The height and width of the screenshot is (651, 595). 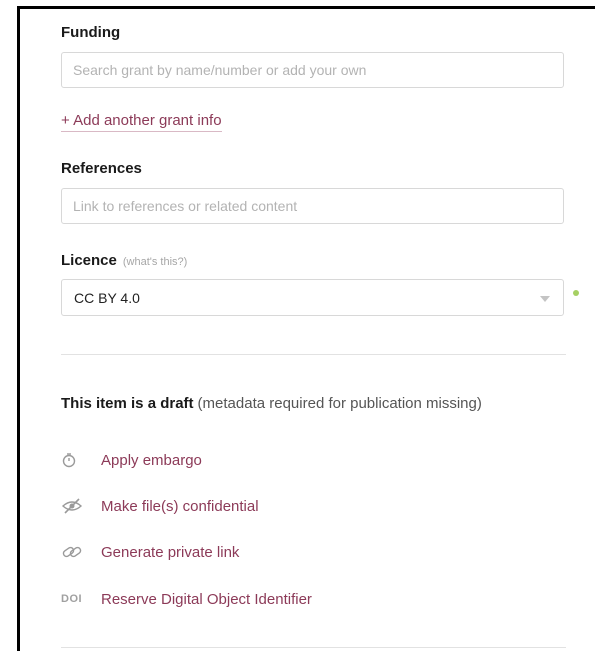 What do you see at coordinates (89, 260) in the screenshot?
I see `licence-label: Licence` at bounding box center [89, 260].